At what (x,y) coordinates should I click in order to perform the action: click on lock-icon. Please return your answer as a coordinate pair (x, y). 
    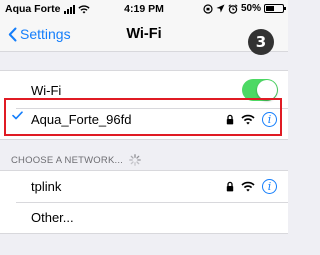
    Looking at the image, I should click on (230, 186).